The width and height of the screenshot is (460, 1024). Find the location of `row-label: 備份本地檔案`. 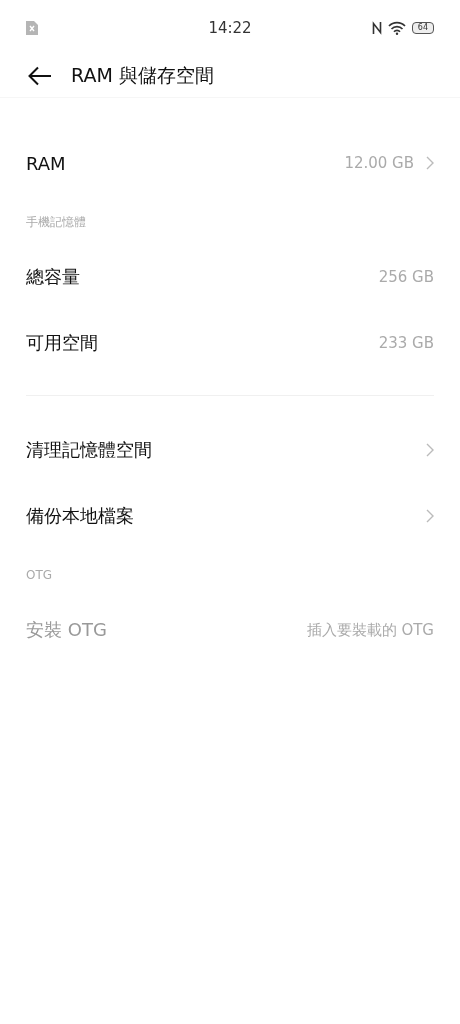

row-label: 備份本地檔案 is located at coordinates (80, 516).